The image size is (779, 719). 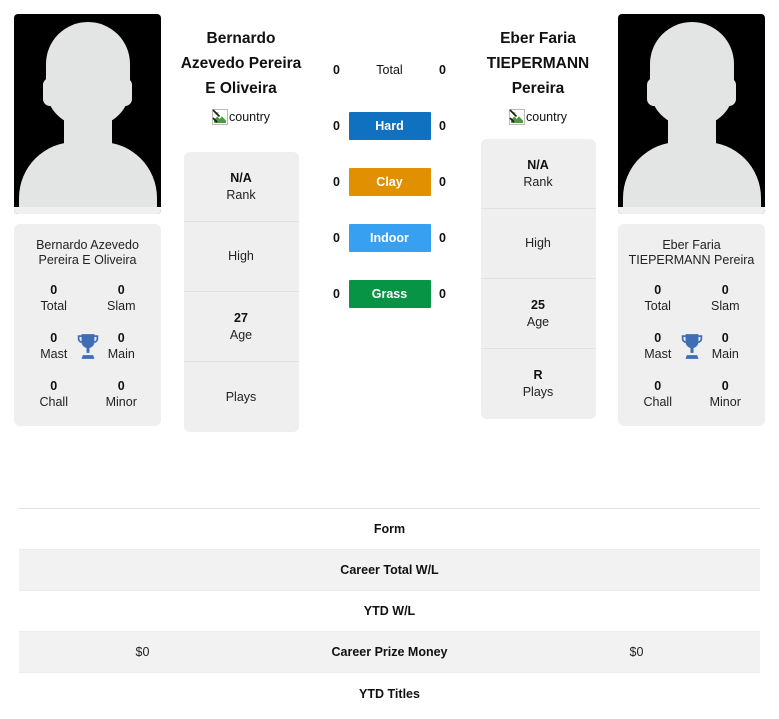 I want to click on left-info-plays: Plays, so click(x=241, y=397).